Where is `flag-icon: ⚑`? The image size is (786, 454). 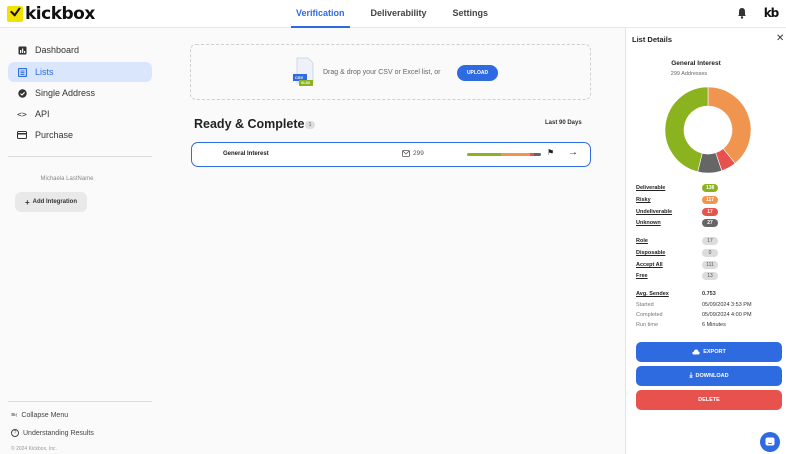 flag-icon: ⚑ is located at coordinates (550, 152).